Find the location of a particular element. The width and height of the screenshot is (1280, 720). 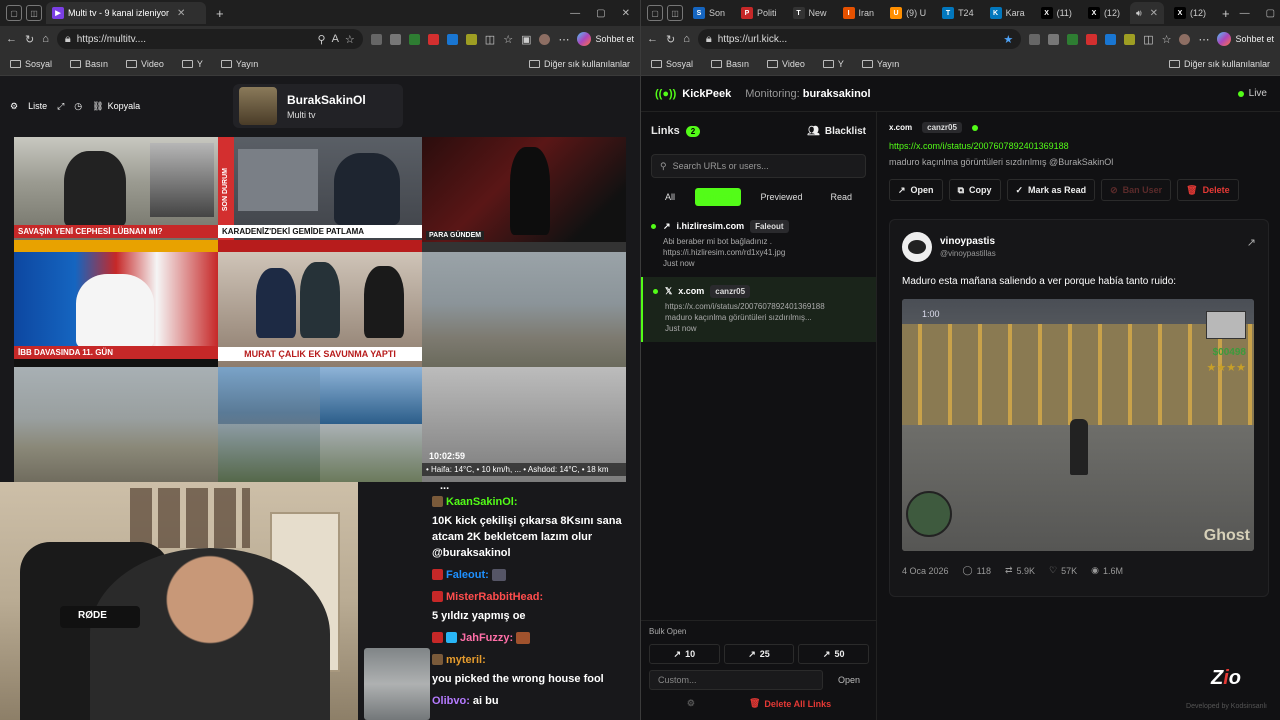

close-tab-icon: ✕ is located at coordinates (1154, 13).